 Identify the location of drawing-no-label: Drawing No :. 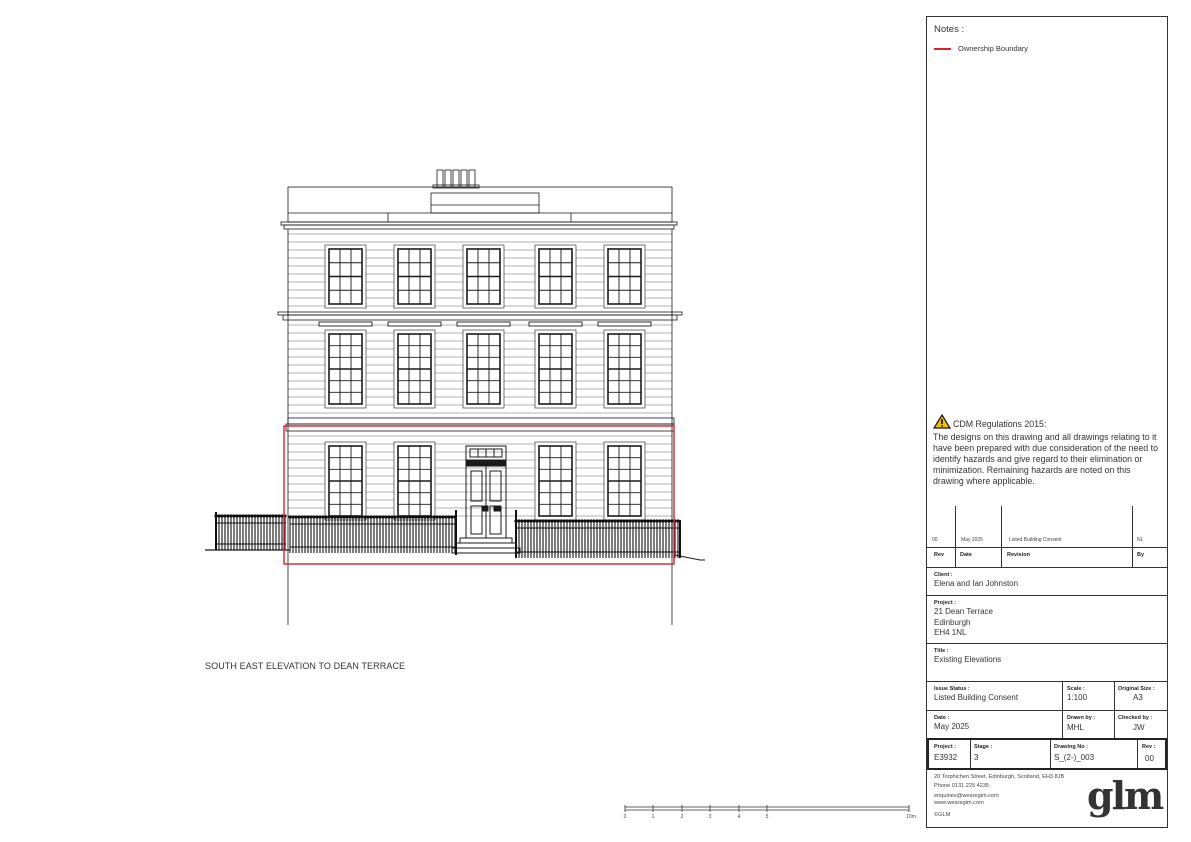
(1071, 747).